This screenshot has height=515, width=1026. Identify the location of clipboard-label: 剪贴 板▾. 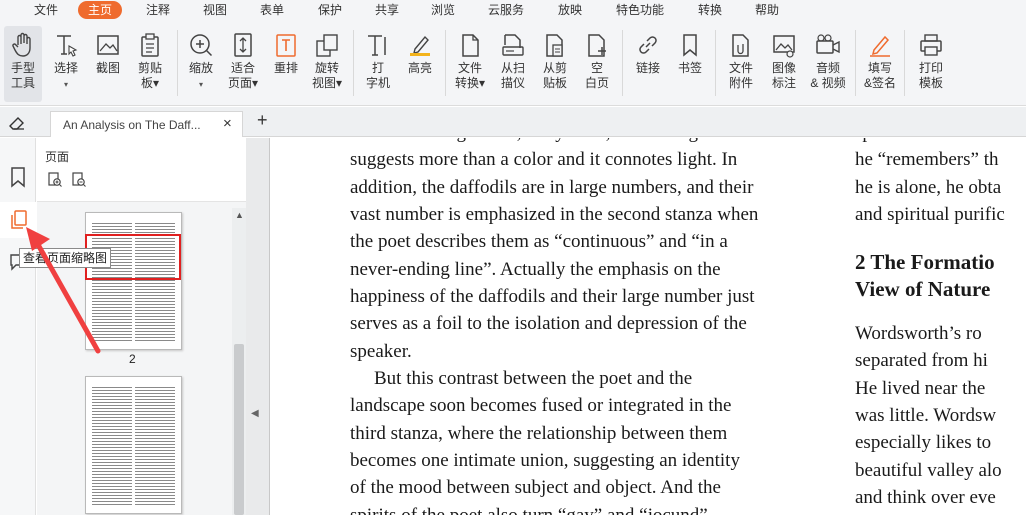
(149, 75).